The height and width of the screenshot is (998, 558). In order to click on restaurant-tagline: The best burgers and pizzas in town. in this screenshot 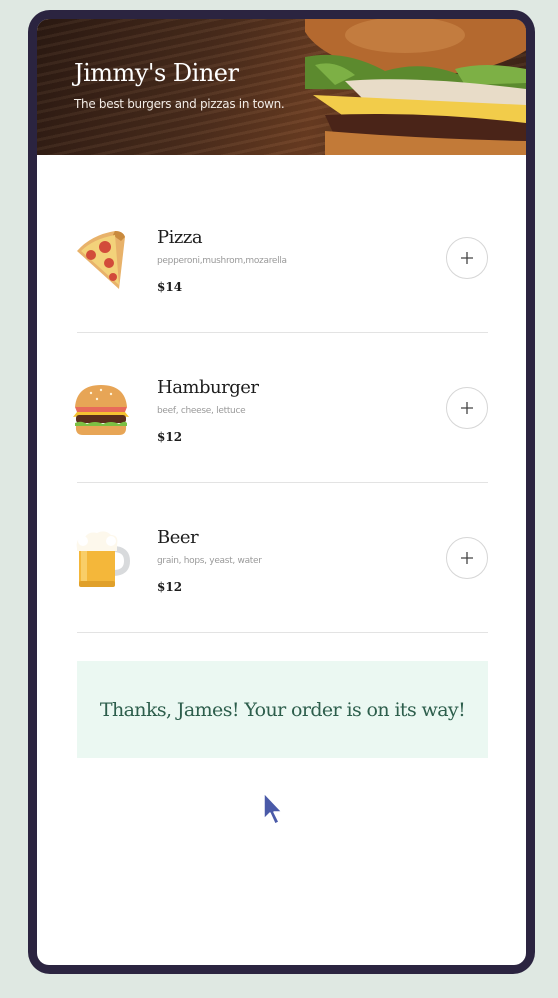, I will do `click(179, 104)`.